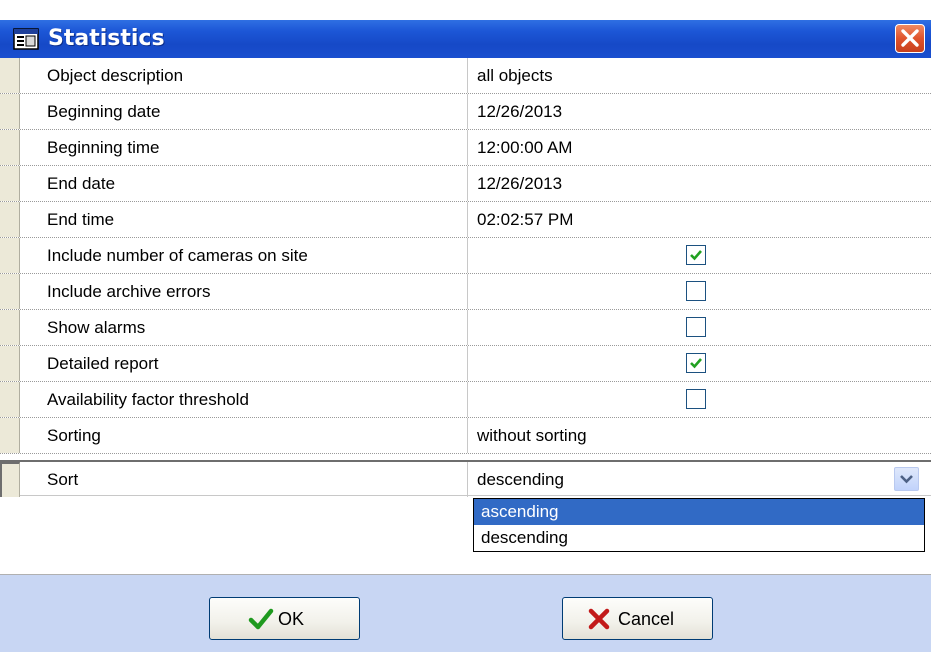 This screenshot has width=931, height=652. What do you see at coordinates (699, 479) in the screenshot?
I see `sort-select: descending` at bounding box center [699, 479].